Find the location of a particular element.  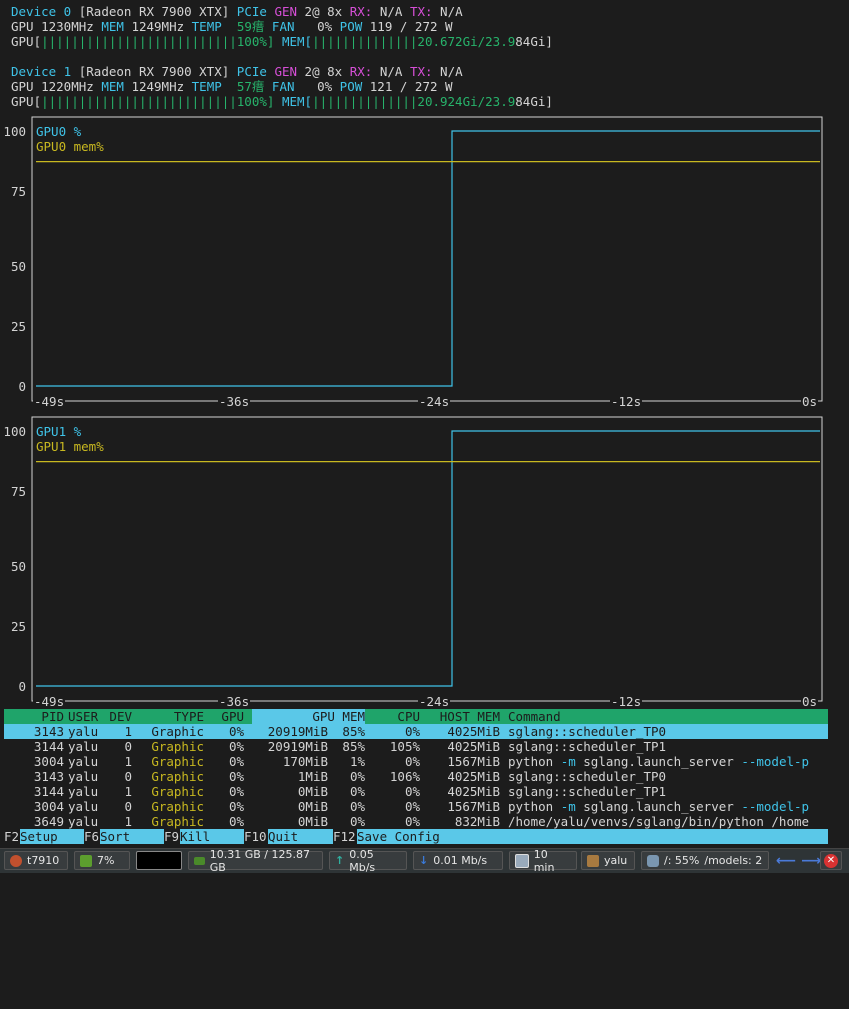

device1-label: Device 1 is located at coordinates (41, 71).